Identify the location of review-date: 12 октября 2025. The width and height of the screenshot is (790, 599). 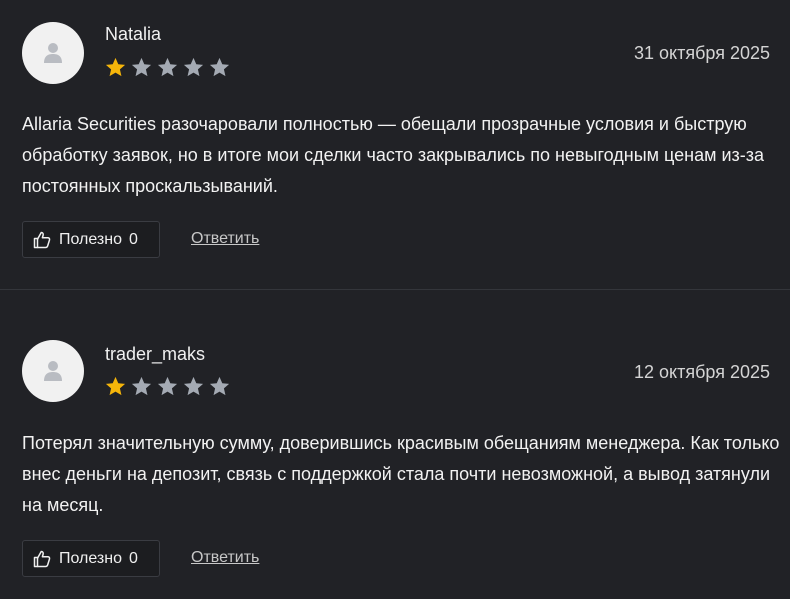
(701, 372).